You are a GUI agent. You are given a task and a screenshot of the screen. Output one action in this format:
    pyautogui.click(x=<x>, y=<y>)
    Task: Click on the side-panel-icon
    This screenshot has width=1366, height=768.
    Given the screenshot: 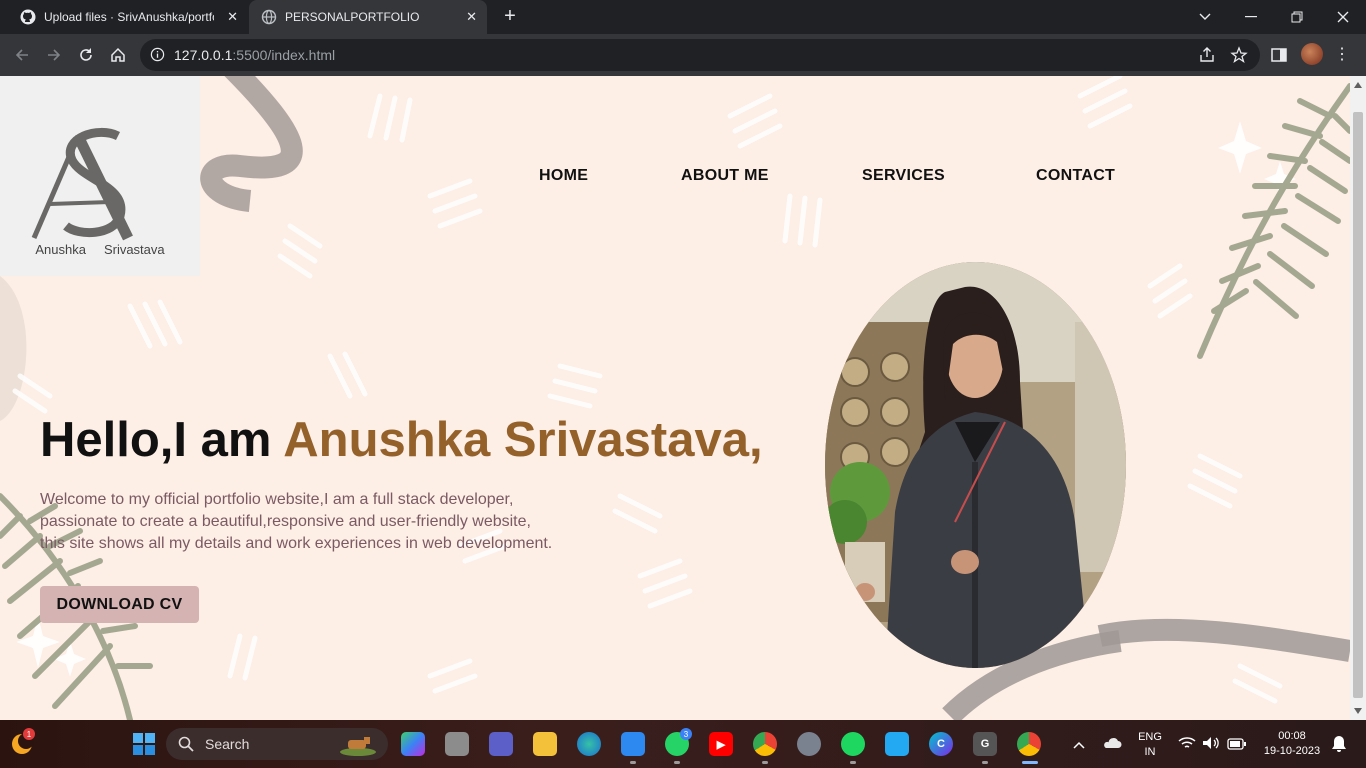 What is the action you would take?
    pyautogui.click(x=1279, y=57)
    